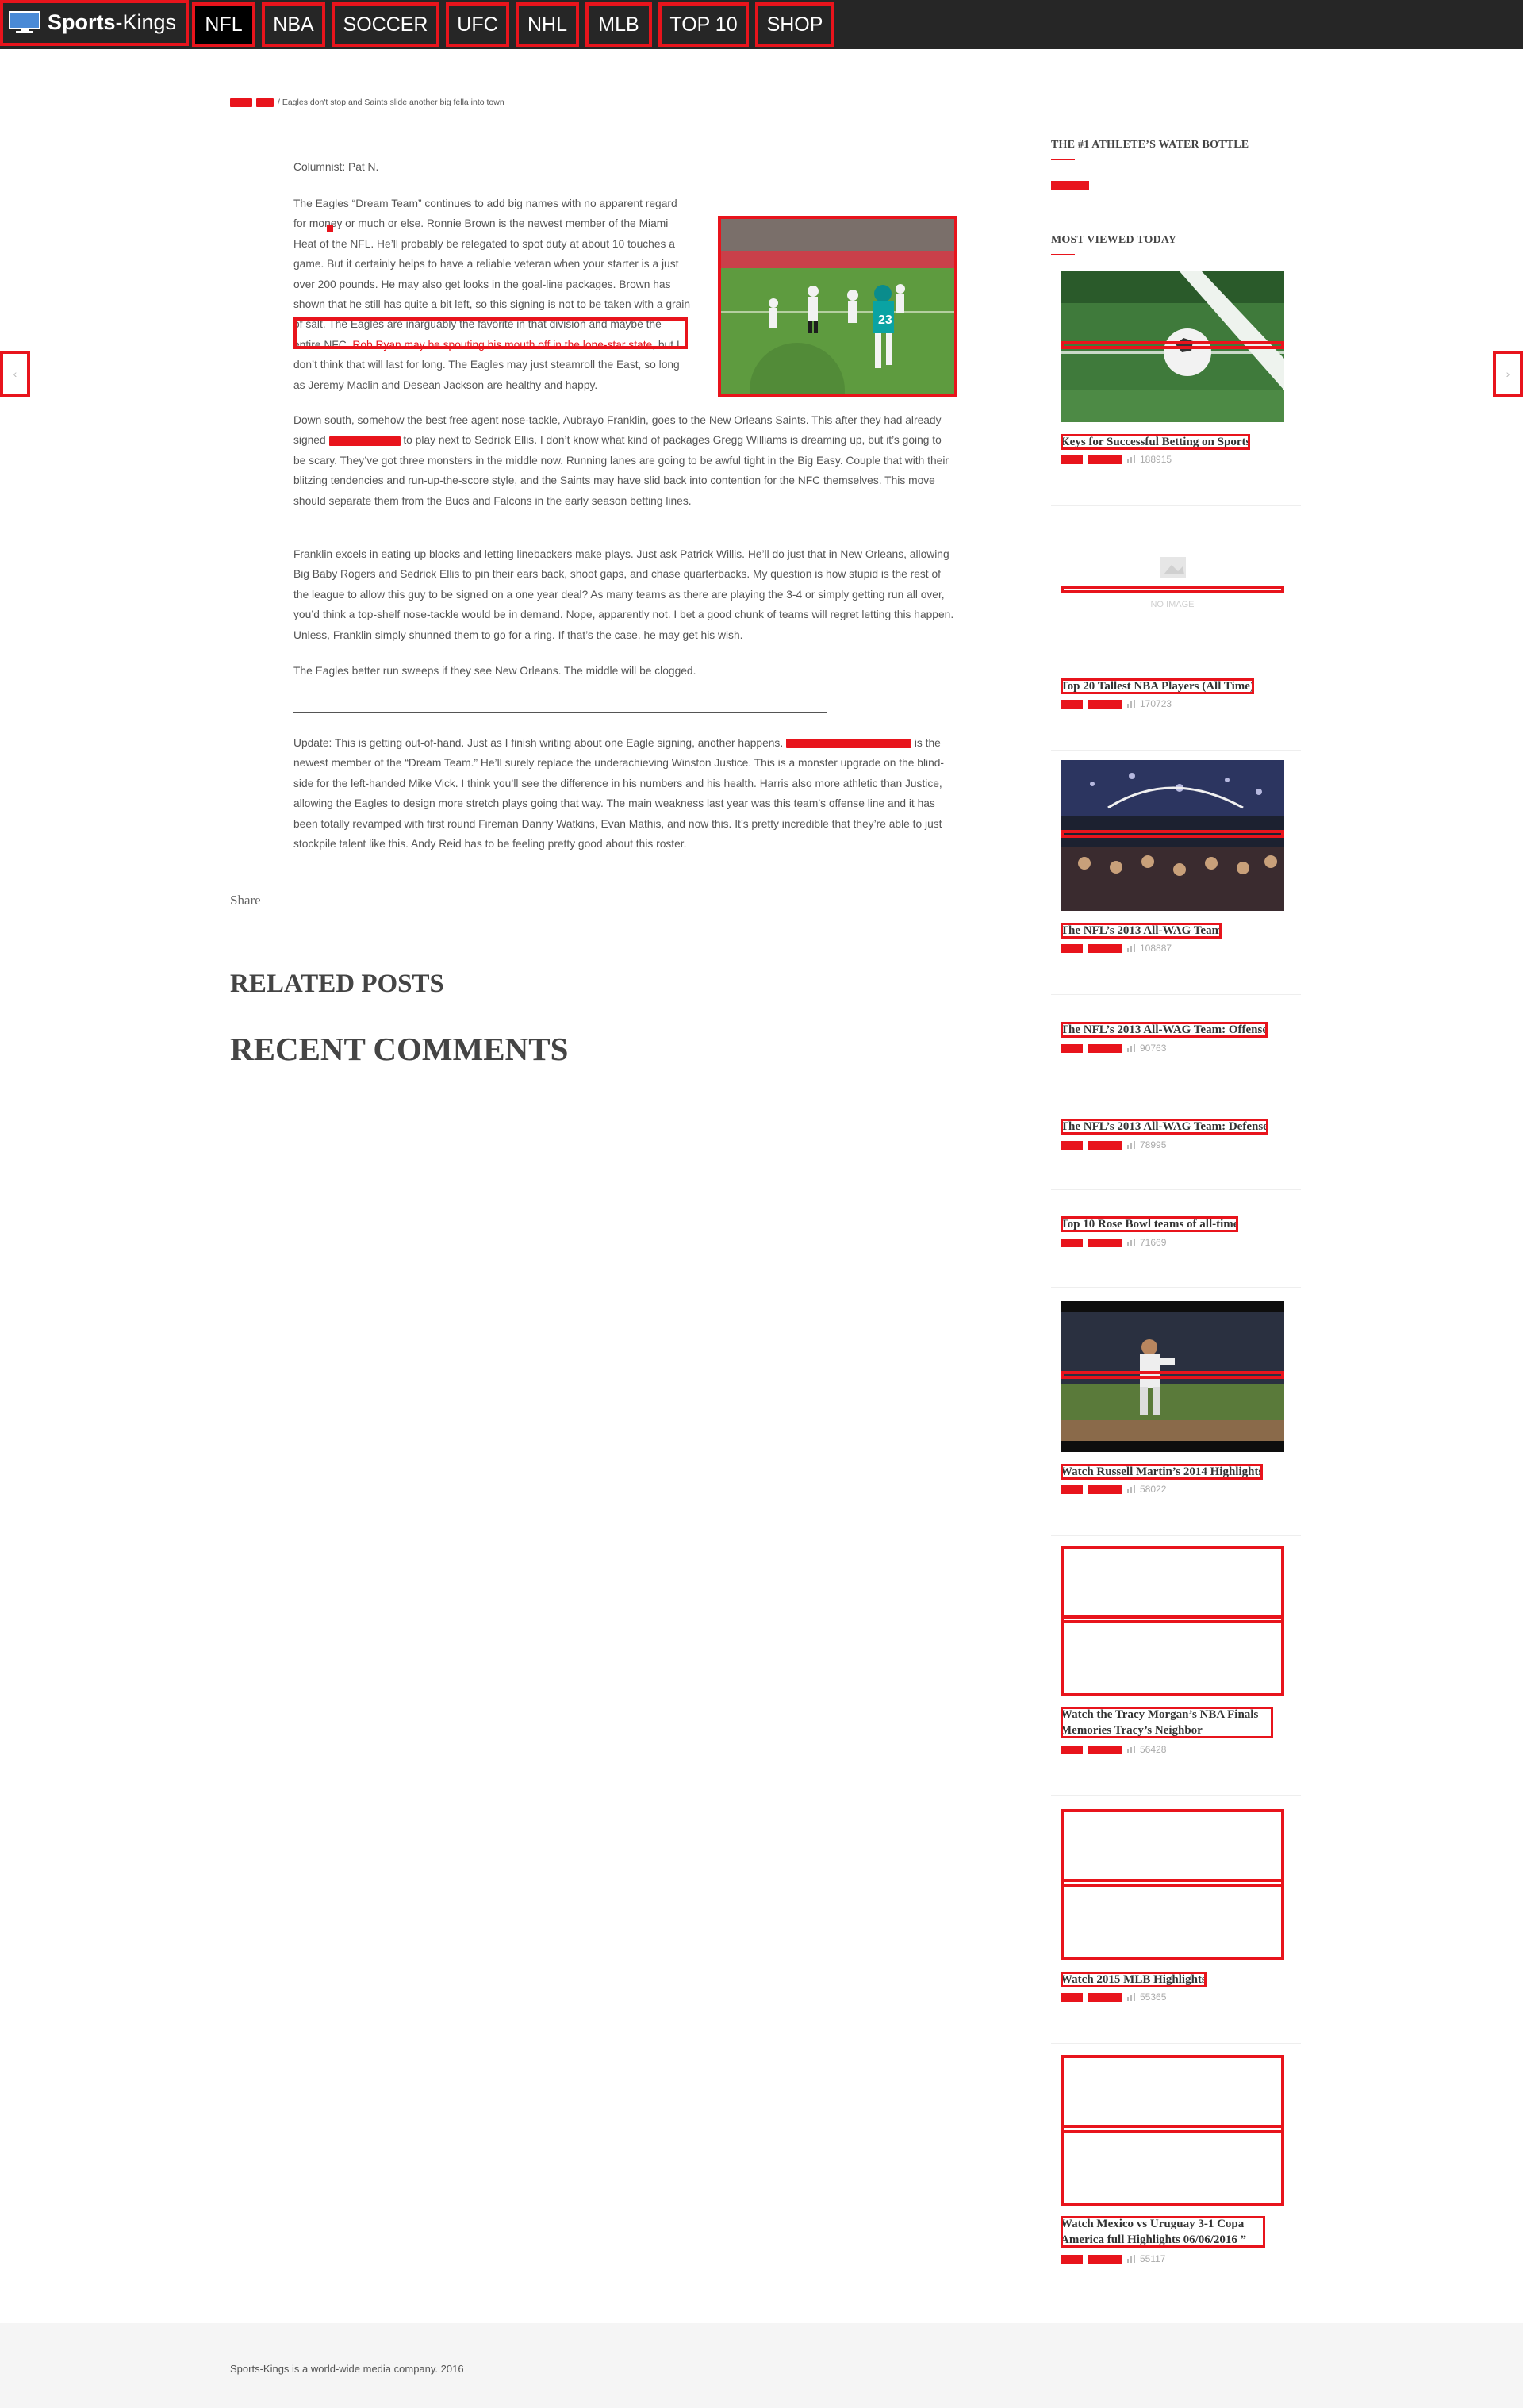 The height and width of the screenshot is (2408, 1523). I want to click on article-byline-block: Columnist: Pat N., so click(624, 167).